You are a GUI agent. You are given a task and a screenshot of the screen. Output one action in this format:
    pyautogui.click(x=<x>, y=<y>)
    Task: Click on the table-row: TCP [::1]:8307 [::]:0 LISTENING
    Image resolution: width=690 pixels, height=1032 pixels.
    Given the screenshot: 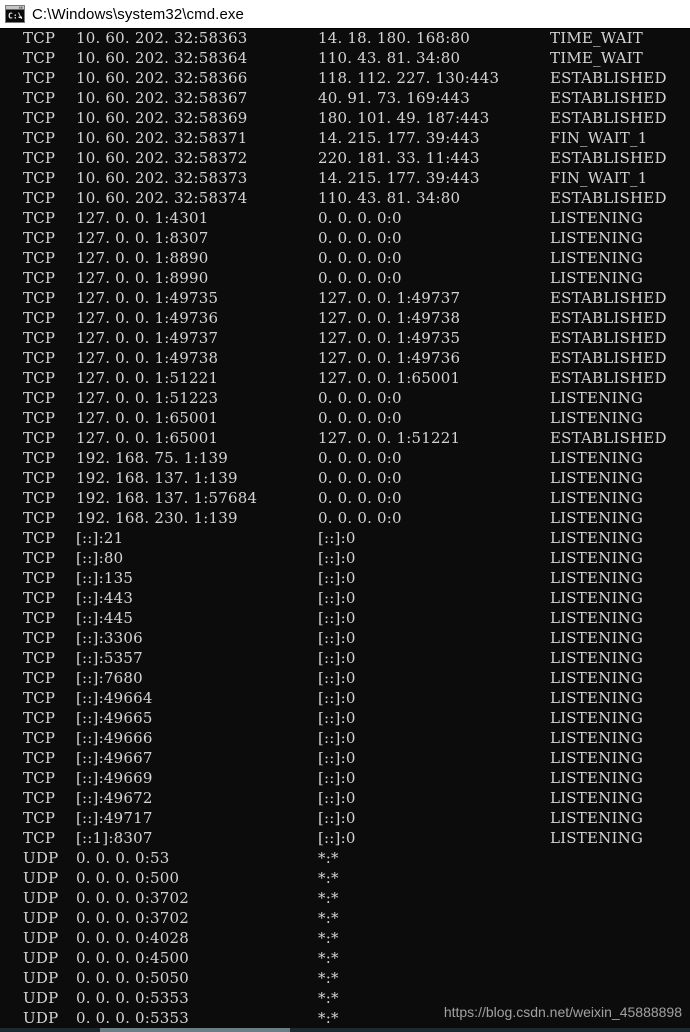 What is the action you would take?
    pyautogui.click(x=345, y=838)
    